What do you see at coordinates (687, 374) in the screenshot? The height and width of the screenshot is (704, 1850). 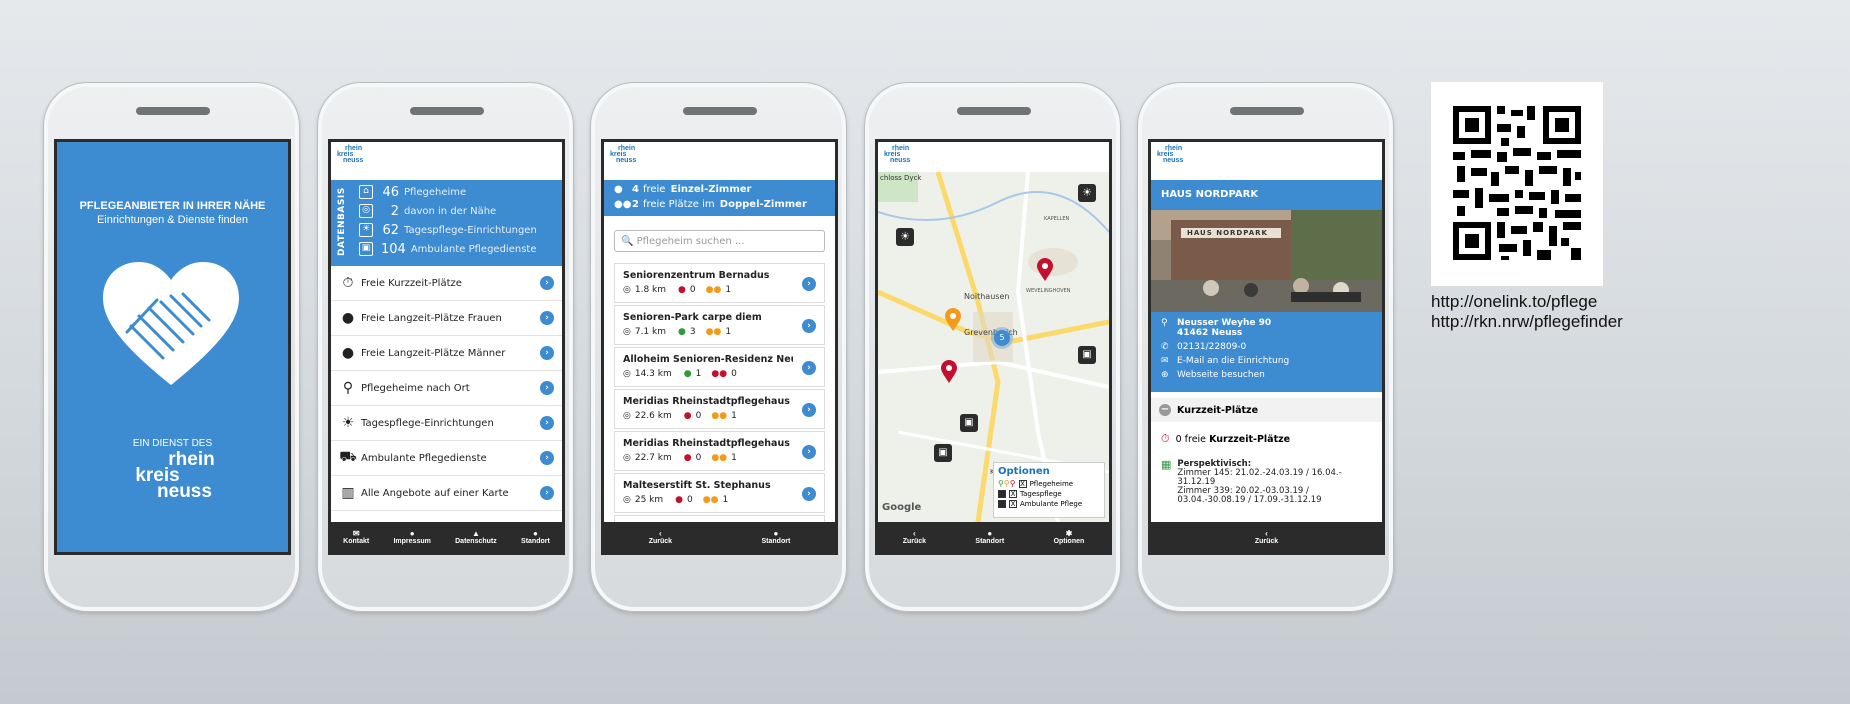 I see `person-icon: ●` at bounding box center [687, 374].